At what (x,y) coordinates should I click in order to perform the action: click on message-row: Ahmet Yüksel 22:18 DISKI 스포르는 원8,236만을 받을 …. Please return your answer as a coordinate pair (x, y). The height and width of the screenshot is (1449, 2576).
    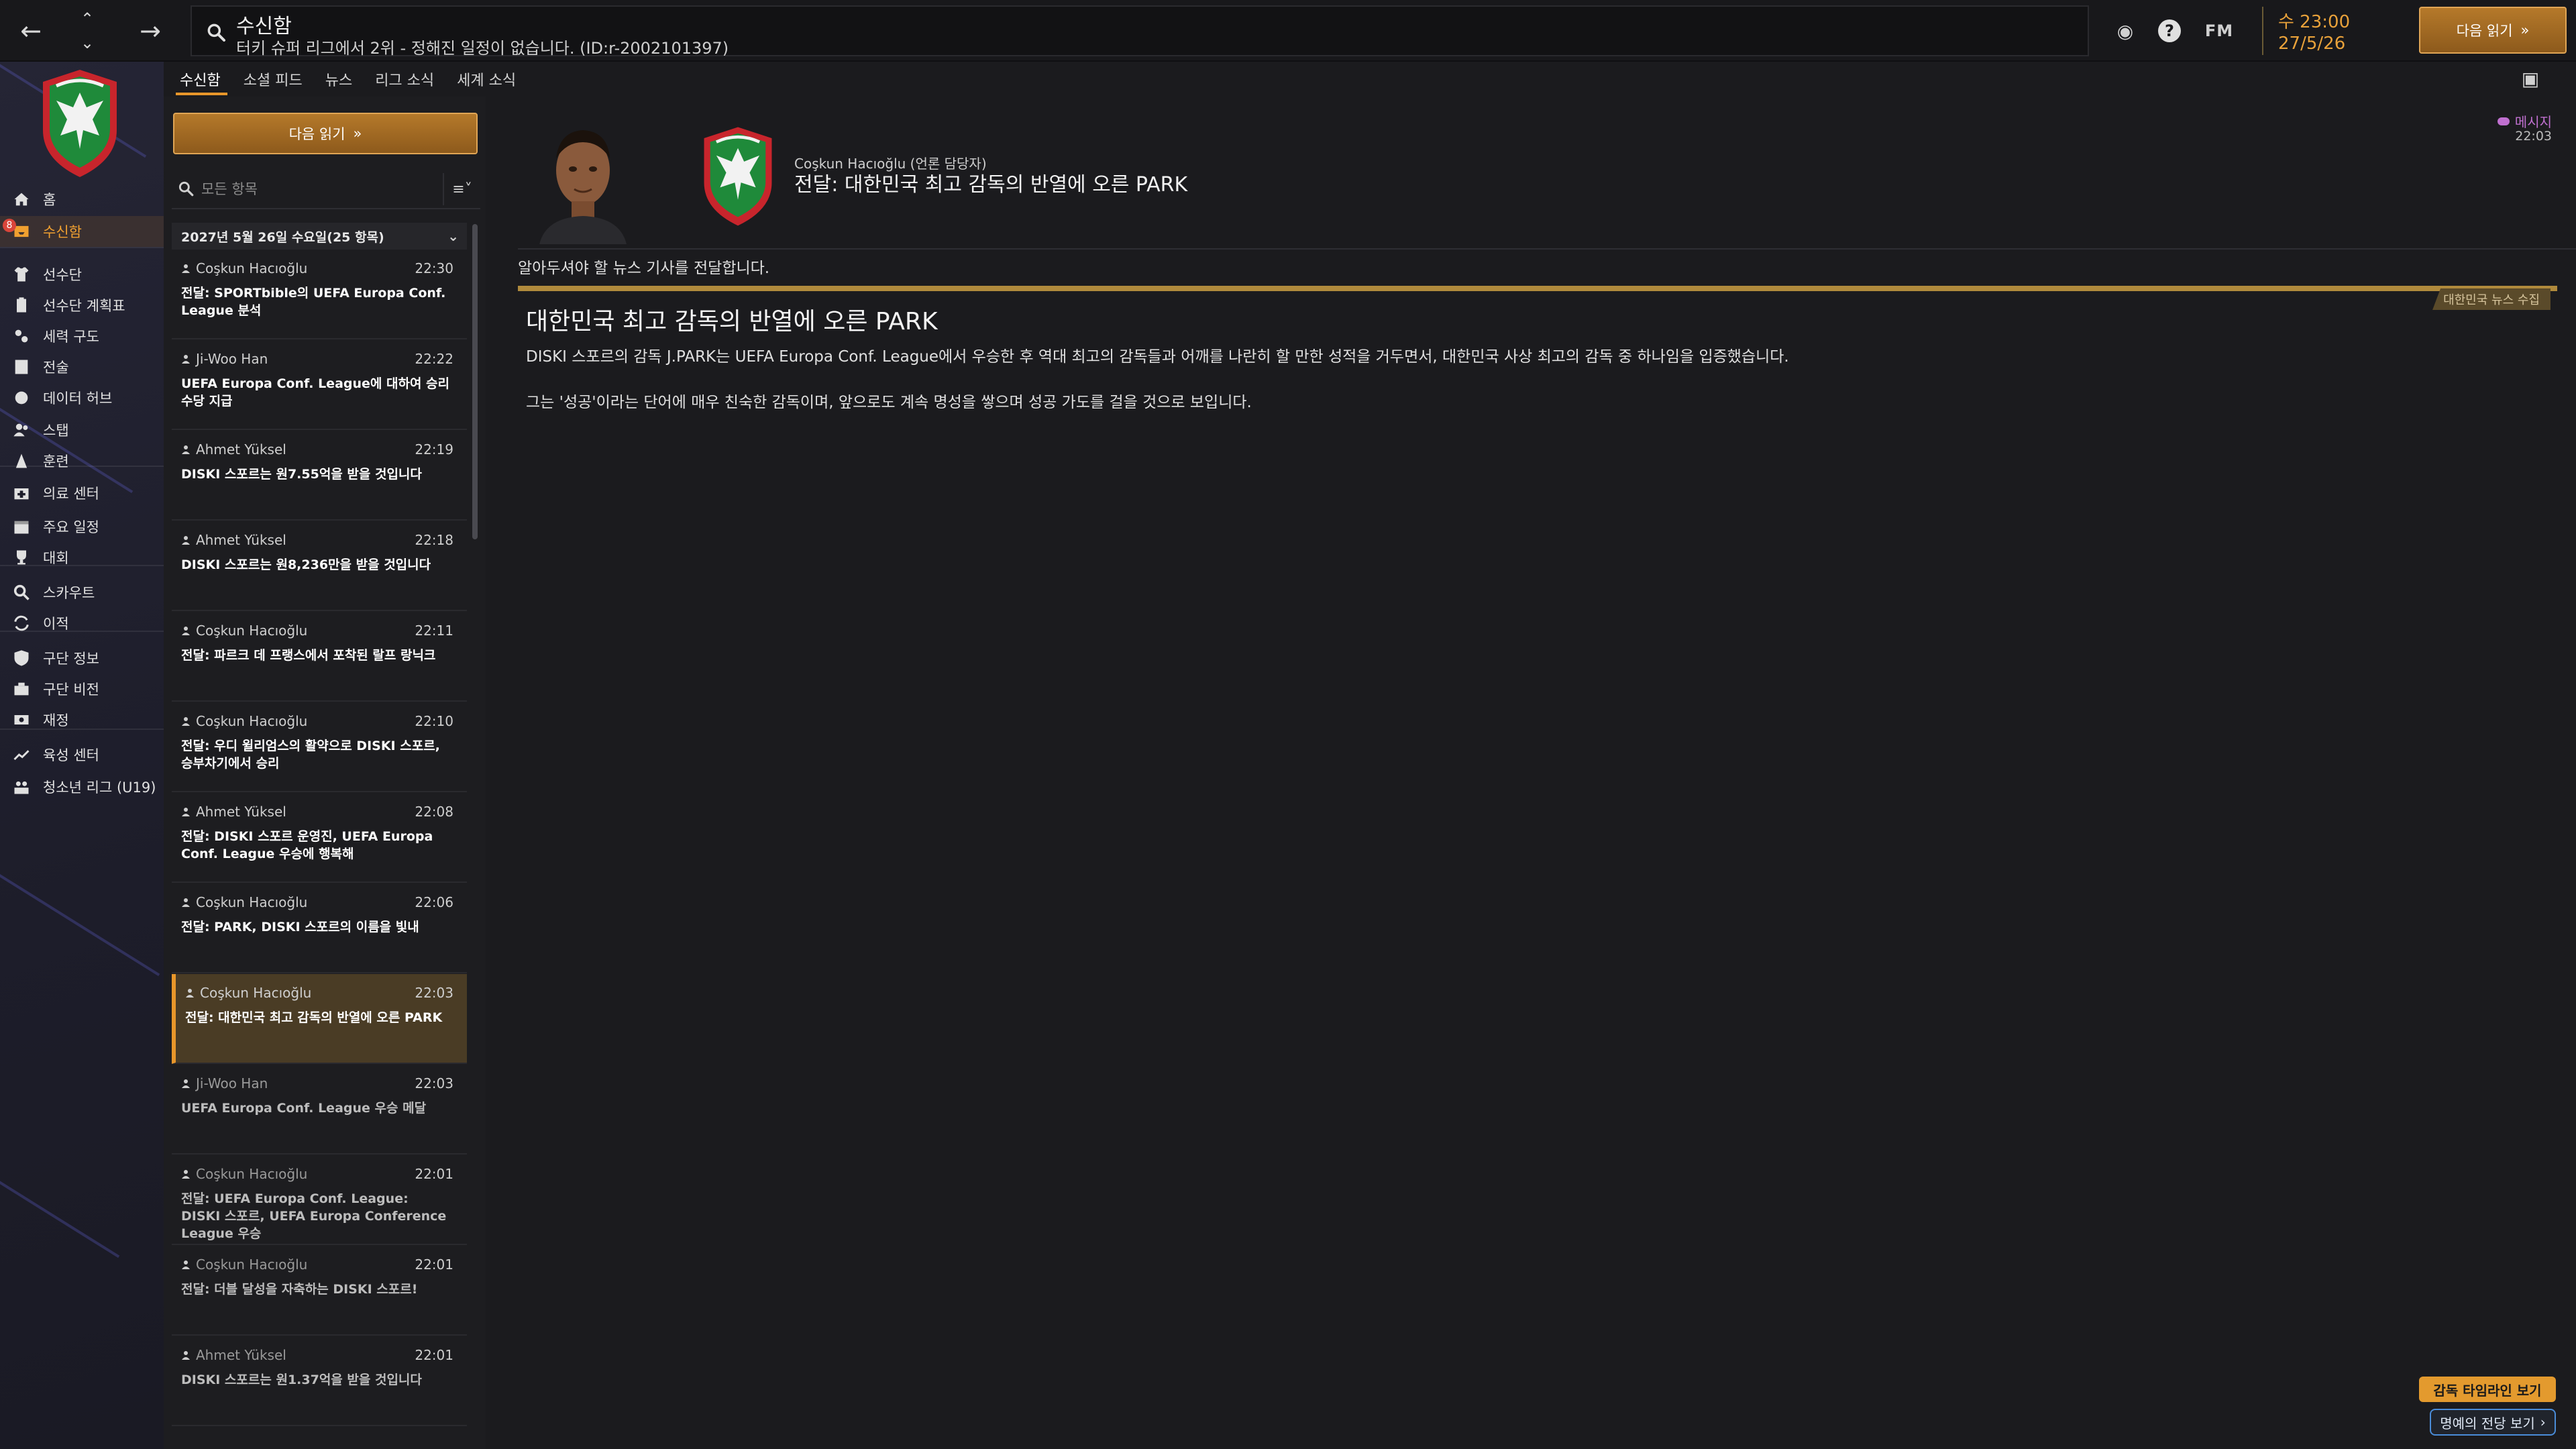
    Looking at the image, I should click on (319, 566).